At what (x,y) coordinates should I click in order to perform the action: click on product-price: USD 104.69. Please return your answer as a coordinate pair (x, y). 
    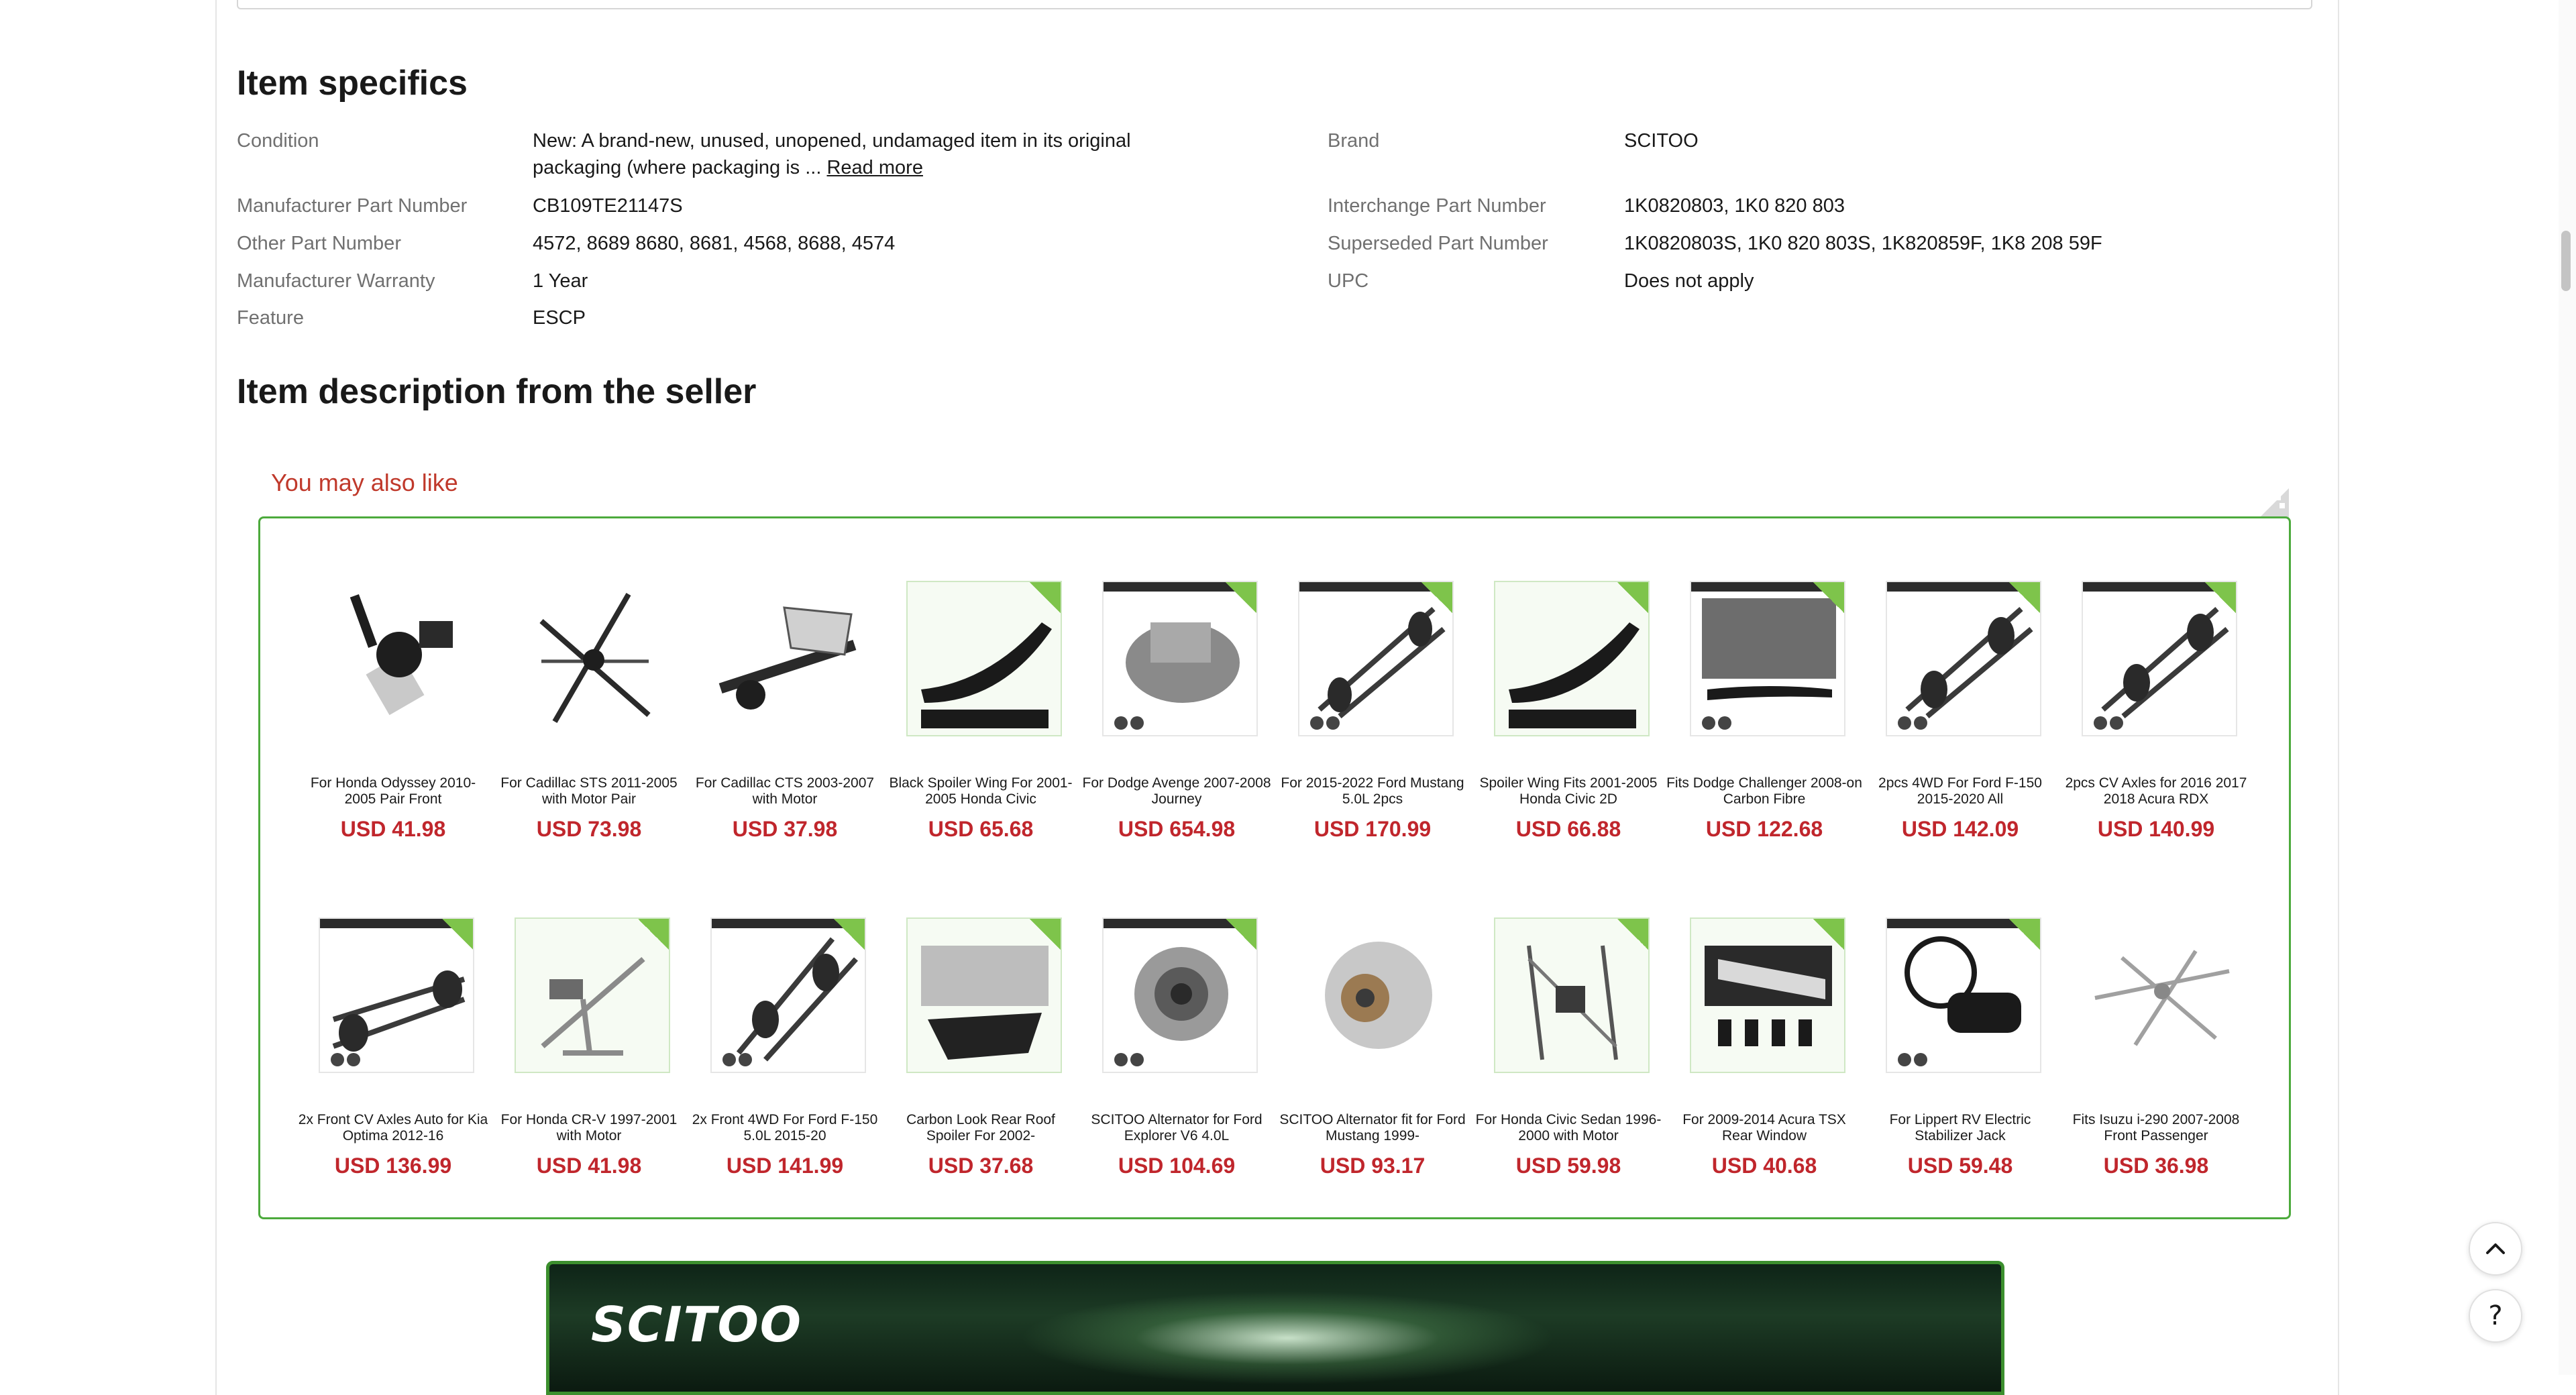
    Looking at the image, I should click on (1177, 1166).